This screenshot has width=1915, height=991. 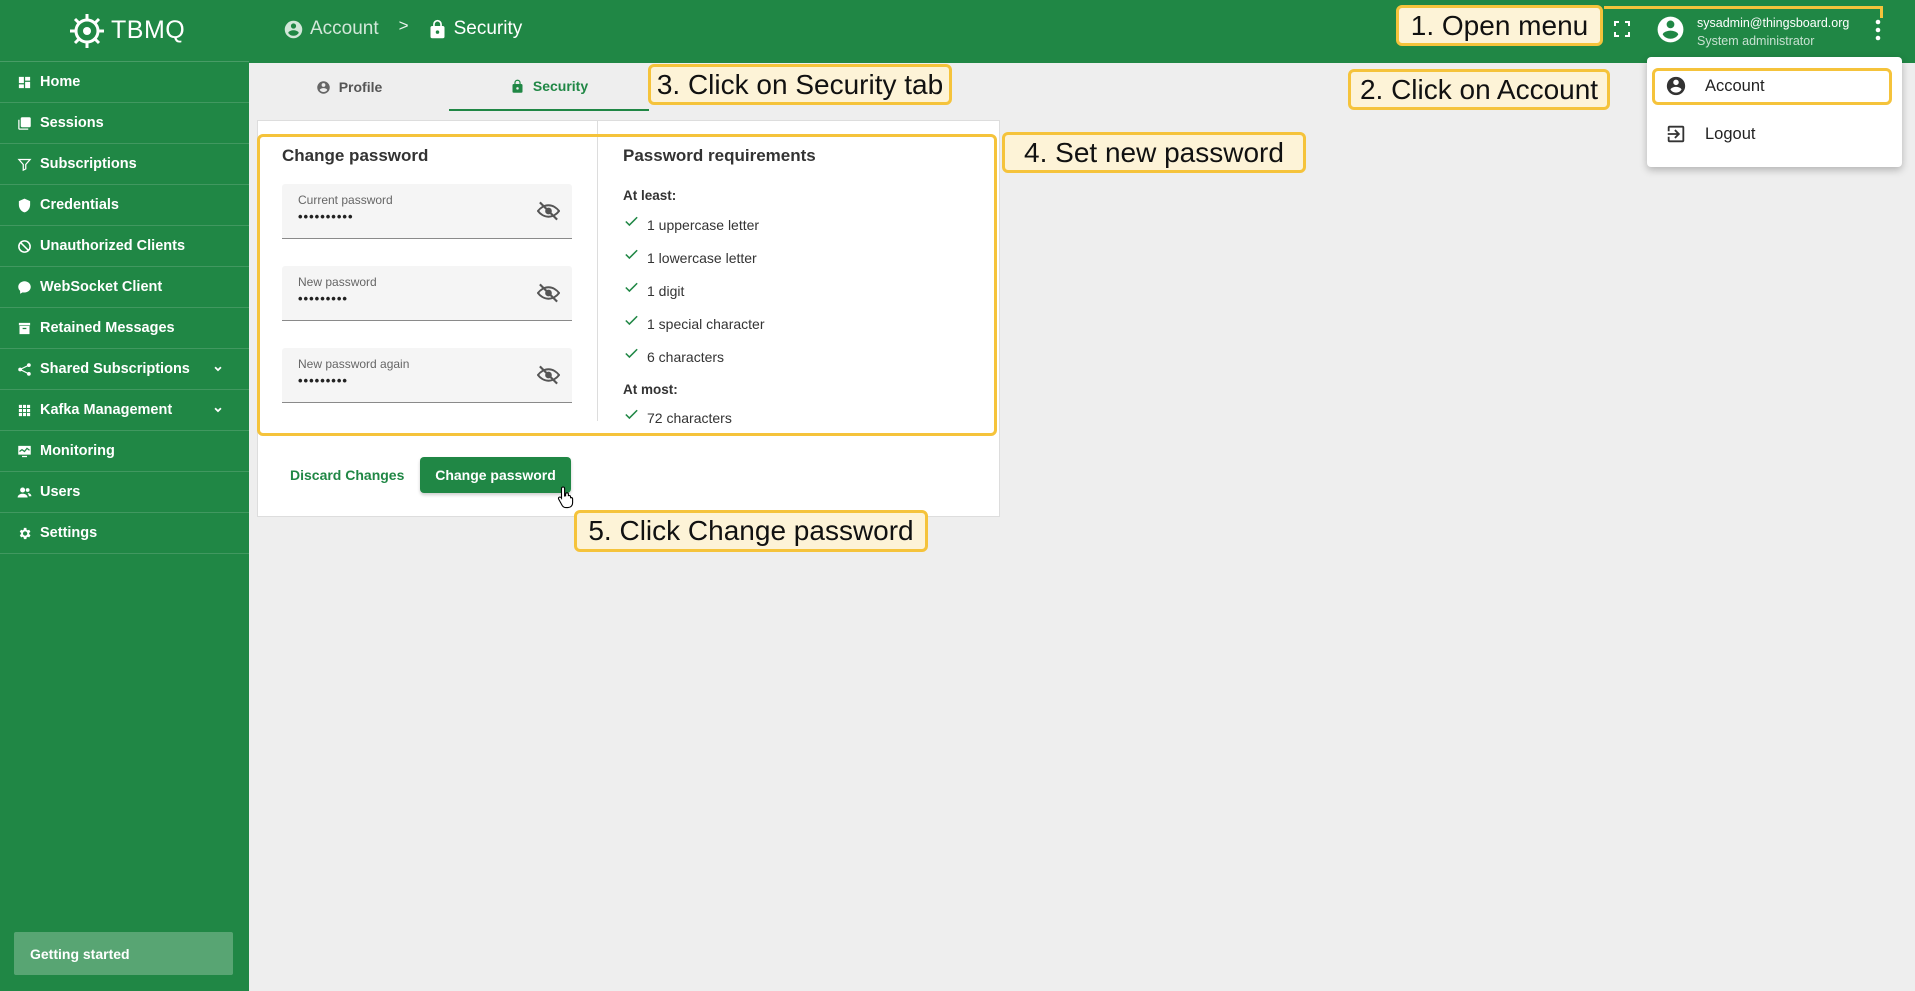 I want to click on sidebar-item-retained-messages: Retained Messages, so click(x=124, y=328).